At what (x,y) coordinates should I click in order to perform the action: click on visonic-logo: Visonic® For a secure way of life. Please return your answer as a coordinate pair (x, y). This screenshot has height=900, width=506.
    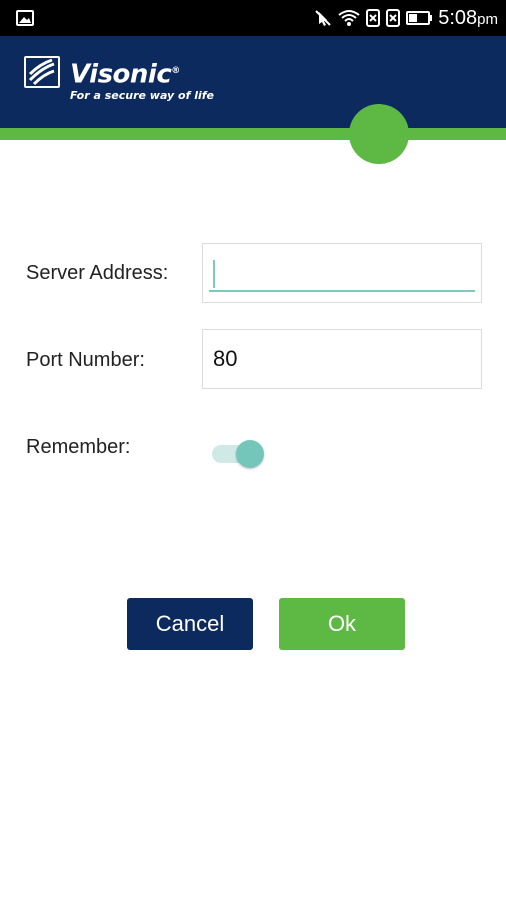
    Looking at the image, I should click on (119, 79).